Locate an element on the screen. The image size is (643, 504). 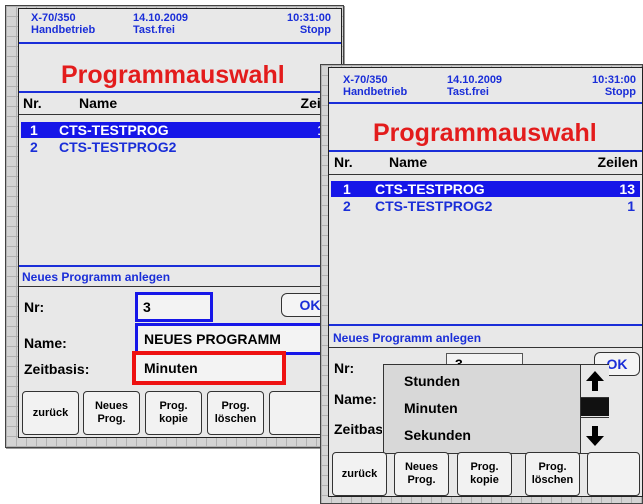
arrow-down-icon is located at coordinates (595, 435).